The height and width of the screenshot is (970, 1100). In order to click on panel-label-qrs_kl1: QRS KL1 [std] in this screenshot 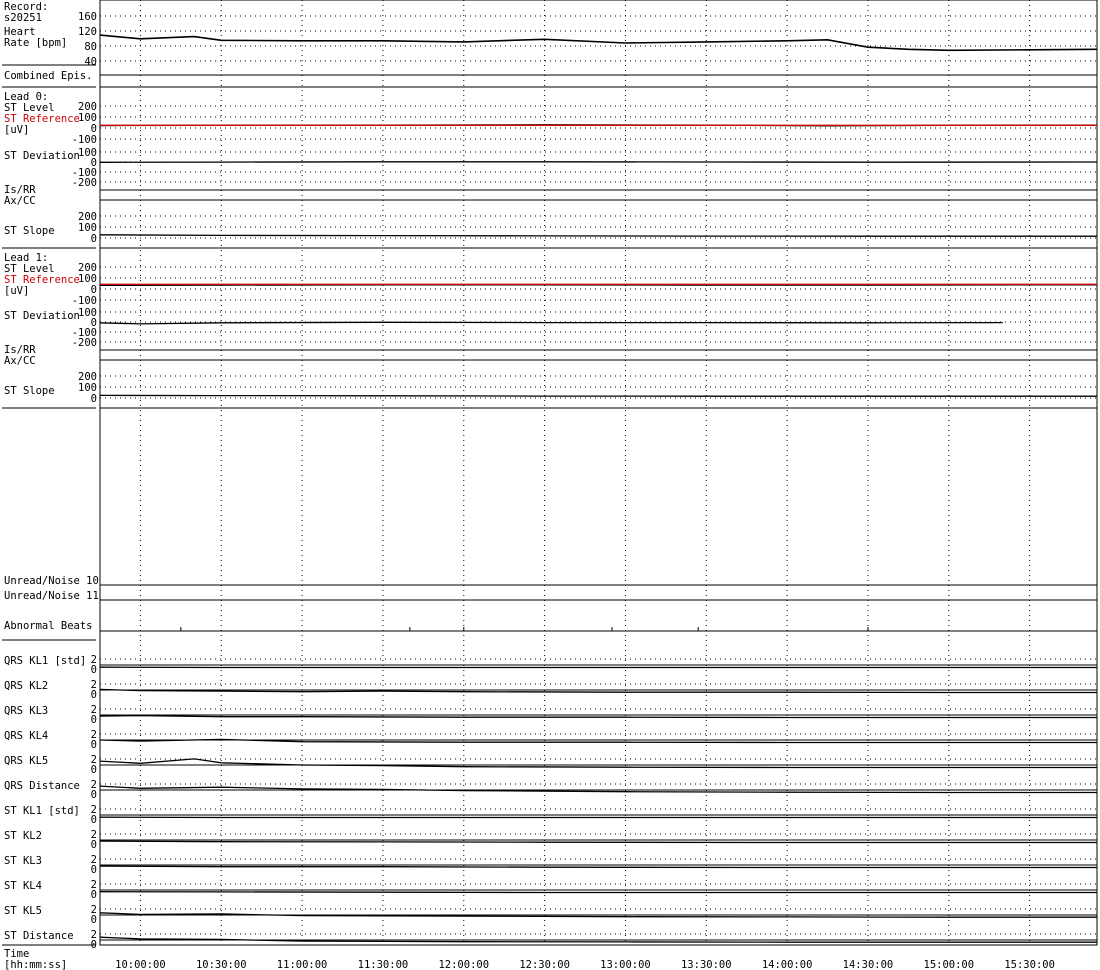, I will do `click(45, 661)`.